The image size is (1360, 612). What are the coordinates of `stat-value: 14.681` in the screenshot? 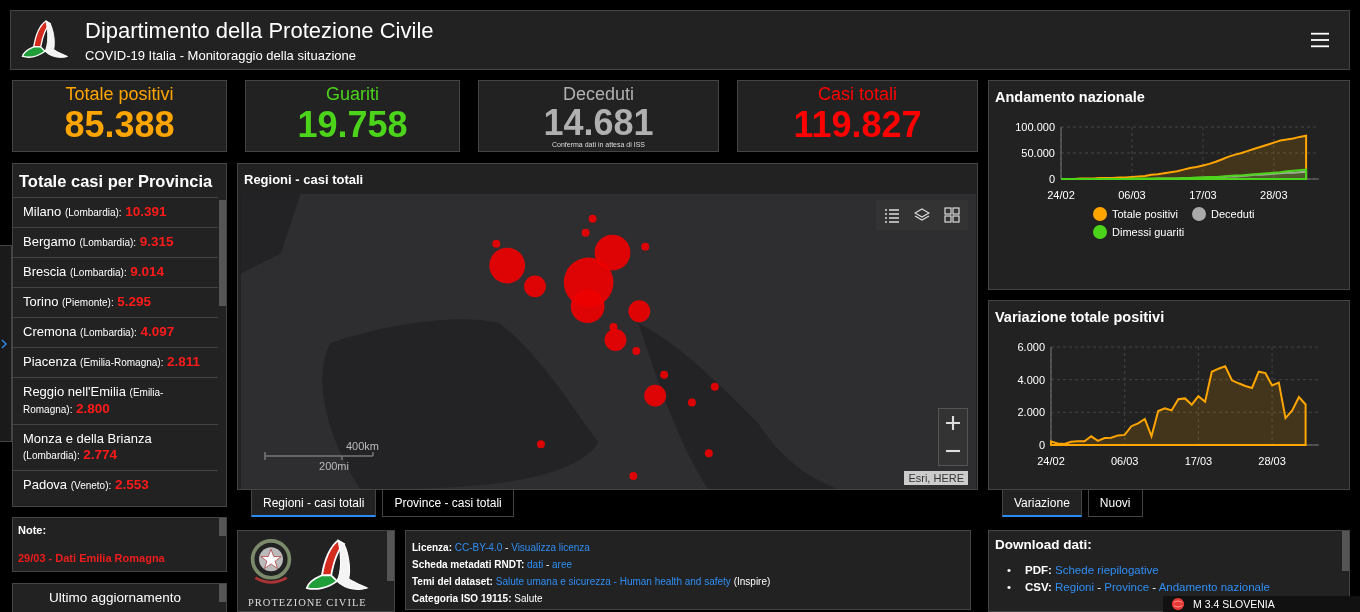 It's located at (598, 123).